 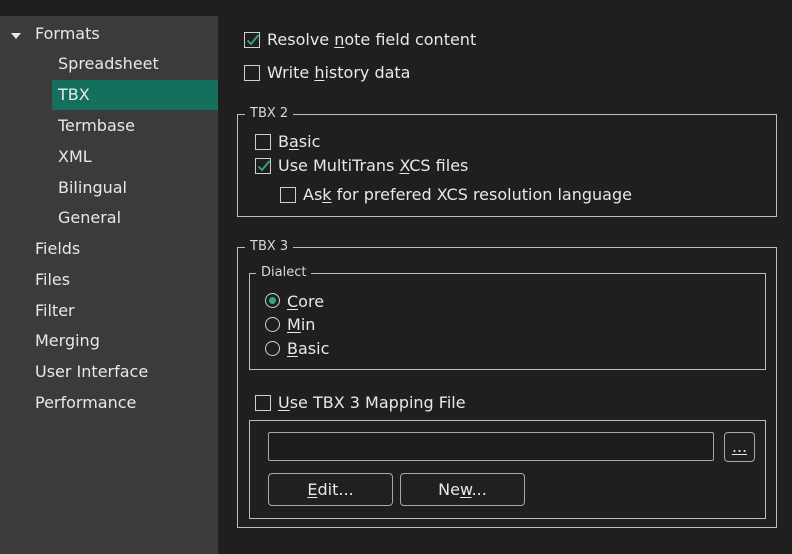 I want to click on dialect-min-radio, so click(x=272, y=324).